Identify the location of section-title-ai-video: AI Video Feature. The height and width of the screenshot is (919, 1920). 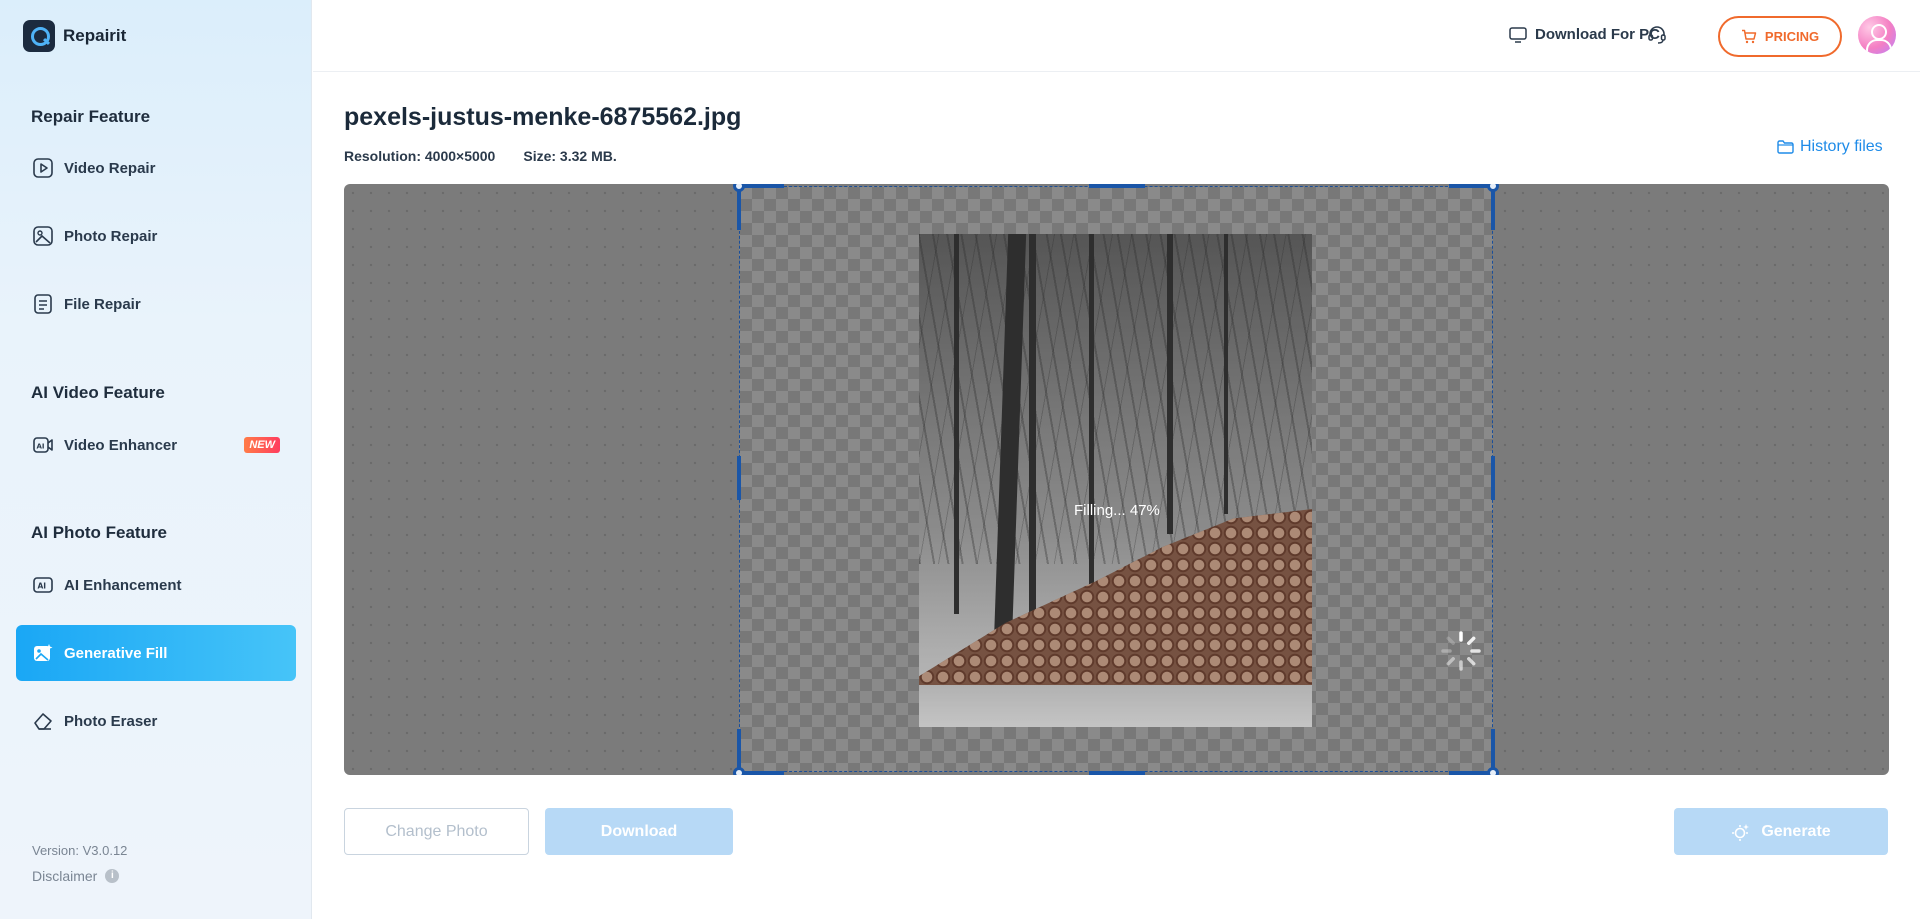
(98, 392).